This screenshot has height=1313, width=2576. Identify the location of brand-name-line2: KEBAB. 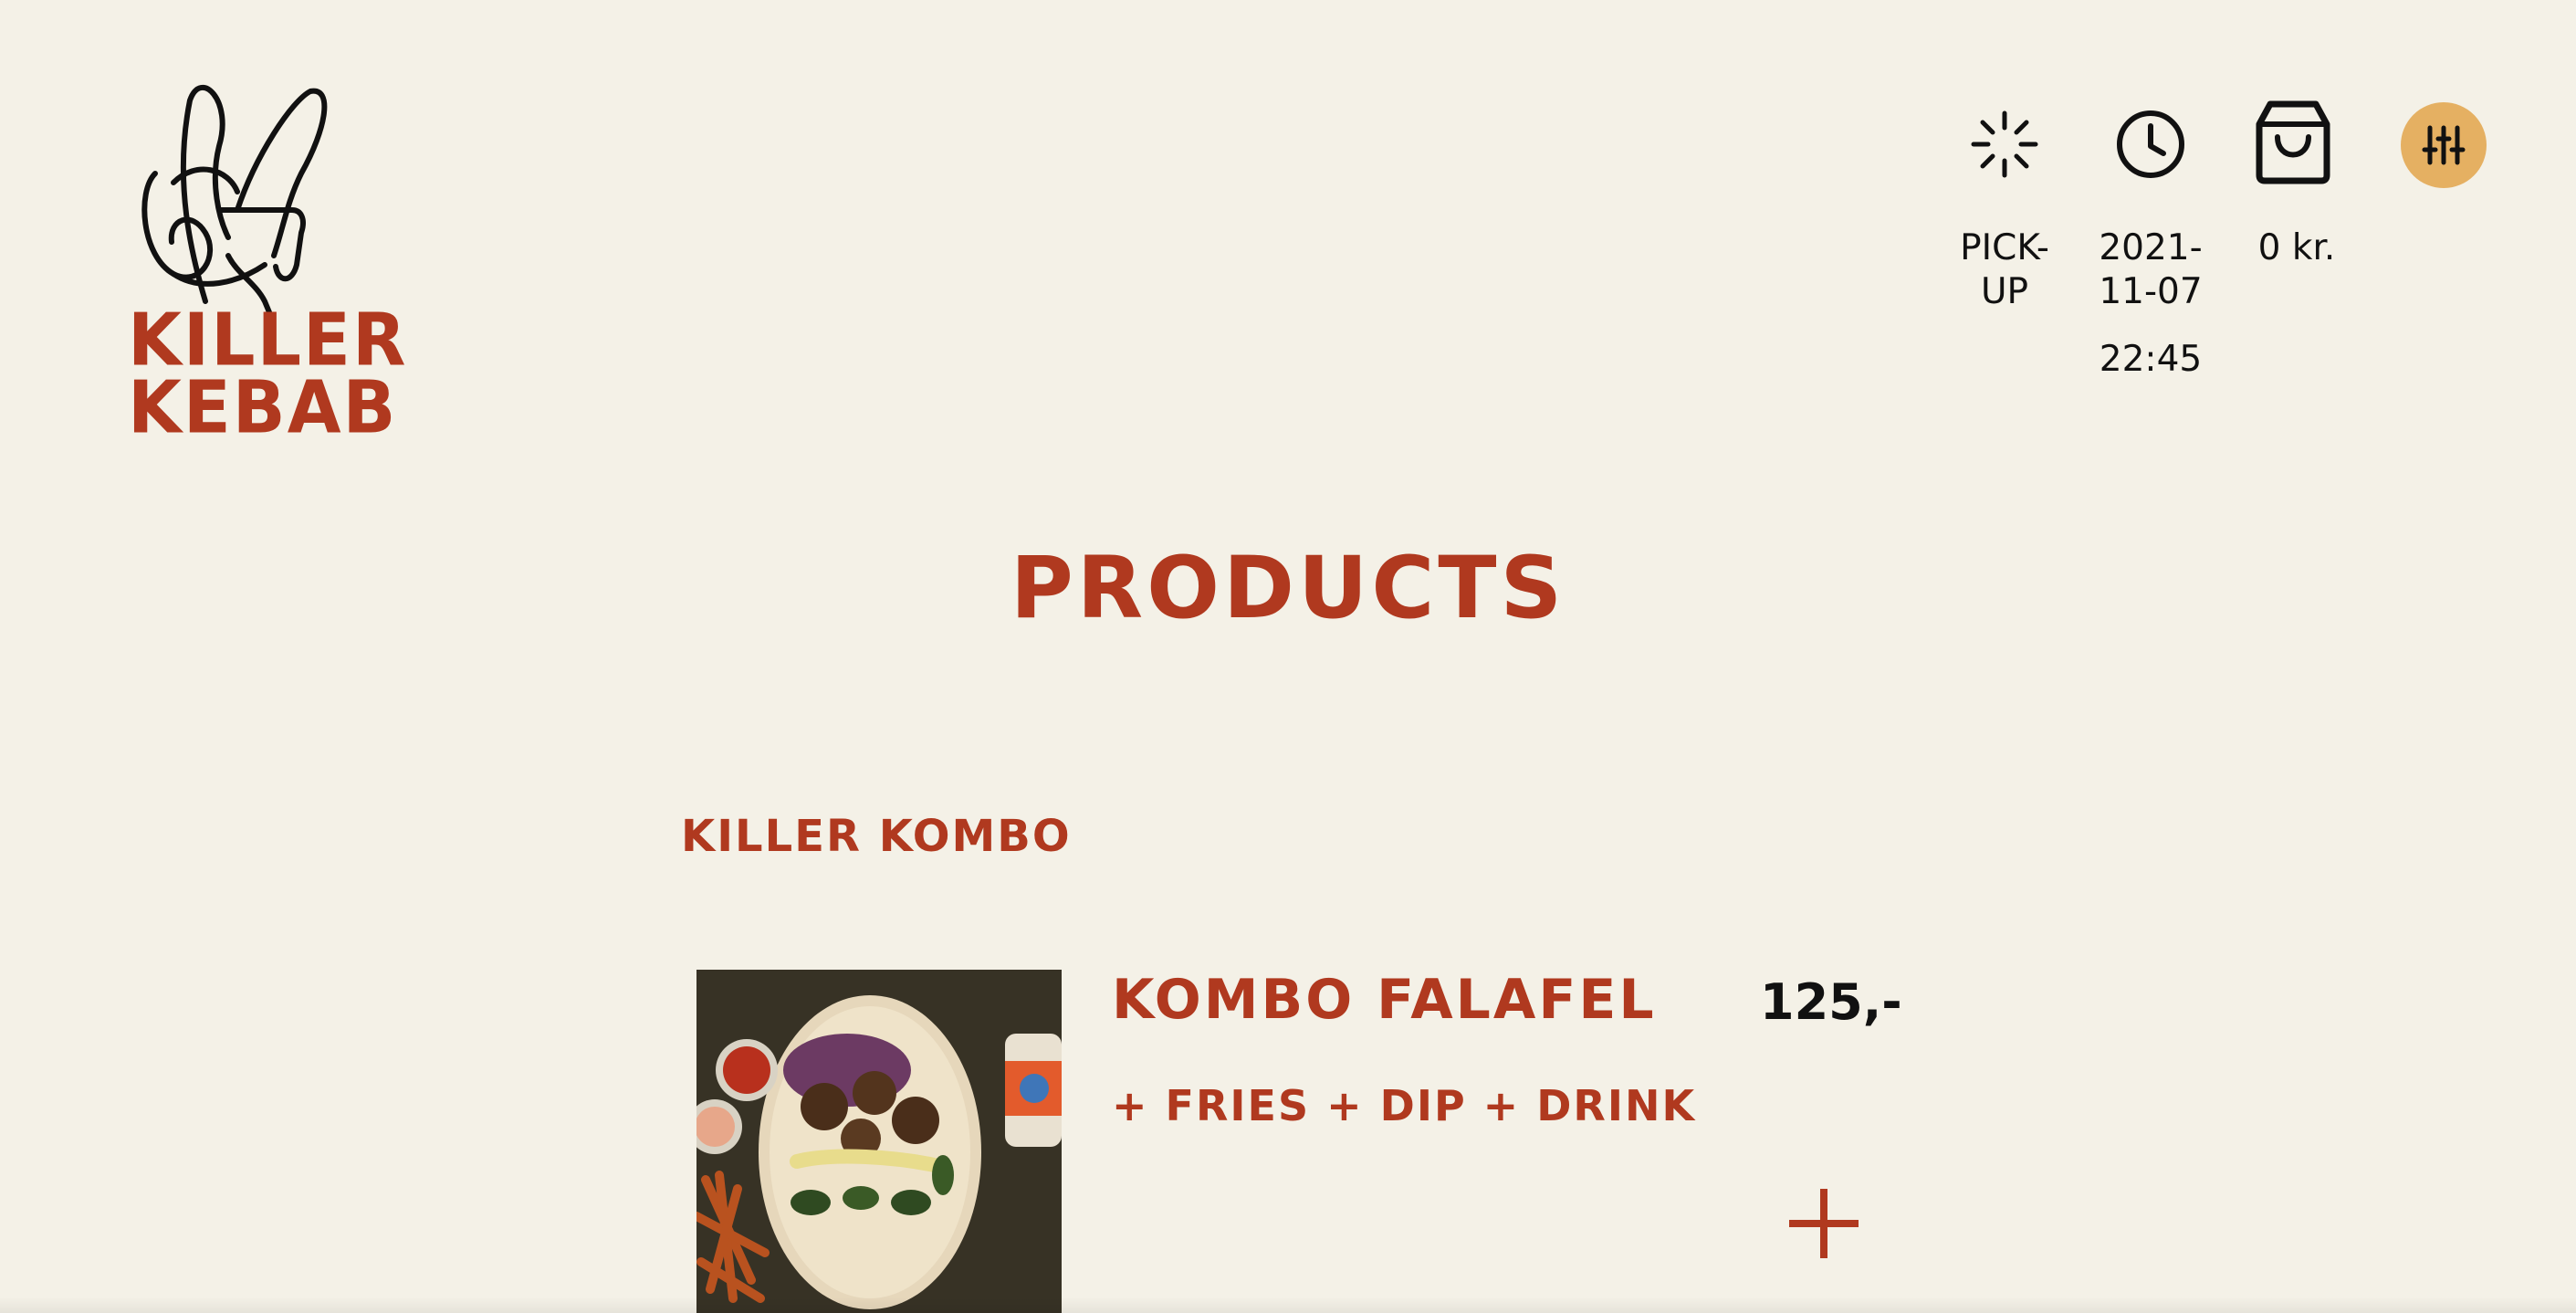
(263, 406).